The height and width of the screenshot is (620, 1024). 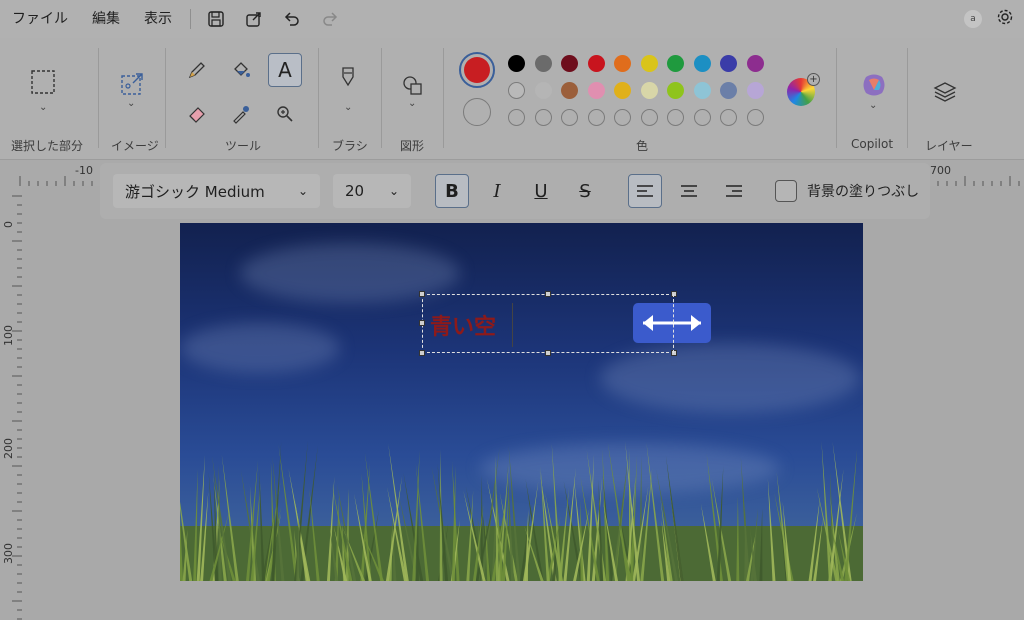 What do you see at coordinates (131, 103) in the screenshot?
I see `image-chevron-down-icon: ⌄` at bounding box center [131, 103].